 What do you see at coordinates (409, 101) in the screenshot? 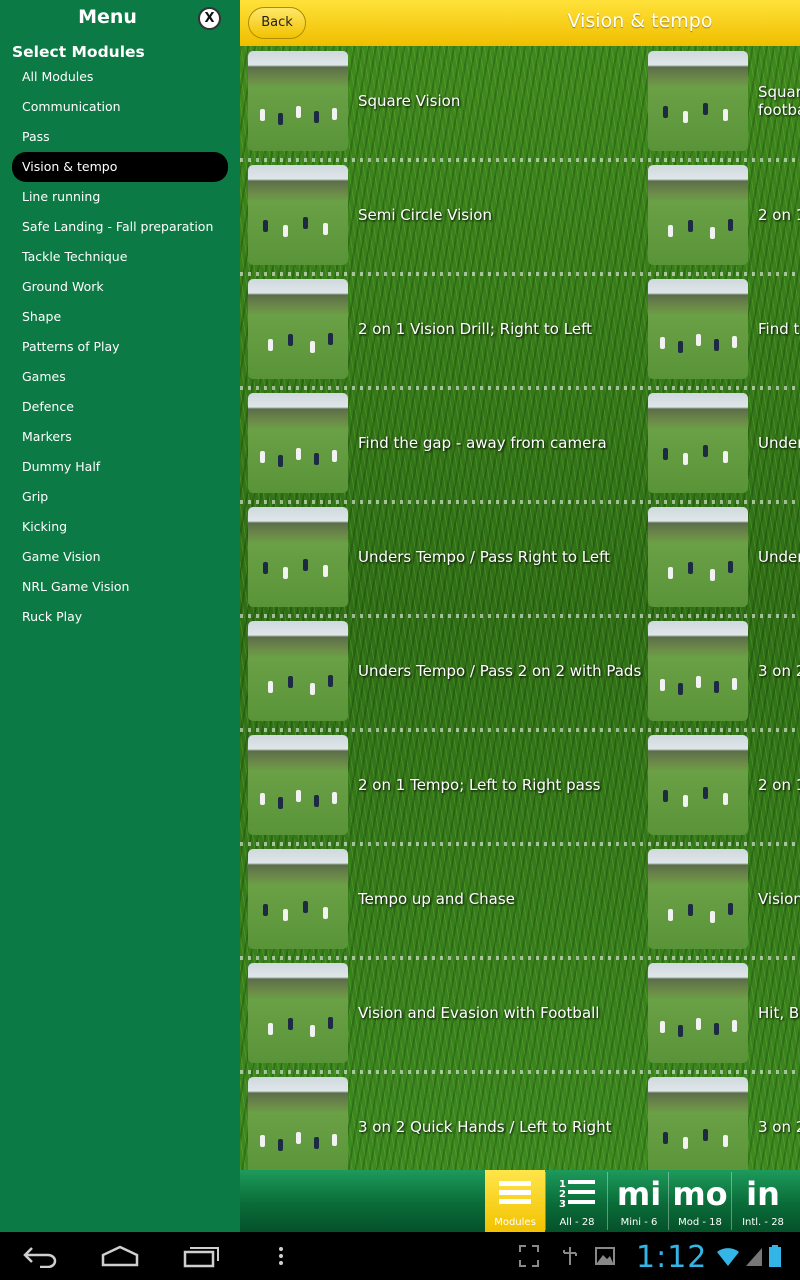
I see `drill-title: Square Vision` at bounding box center [409, 101].